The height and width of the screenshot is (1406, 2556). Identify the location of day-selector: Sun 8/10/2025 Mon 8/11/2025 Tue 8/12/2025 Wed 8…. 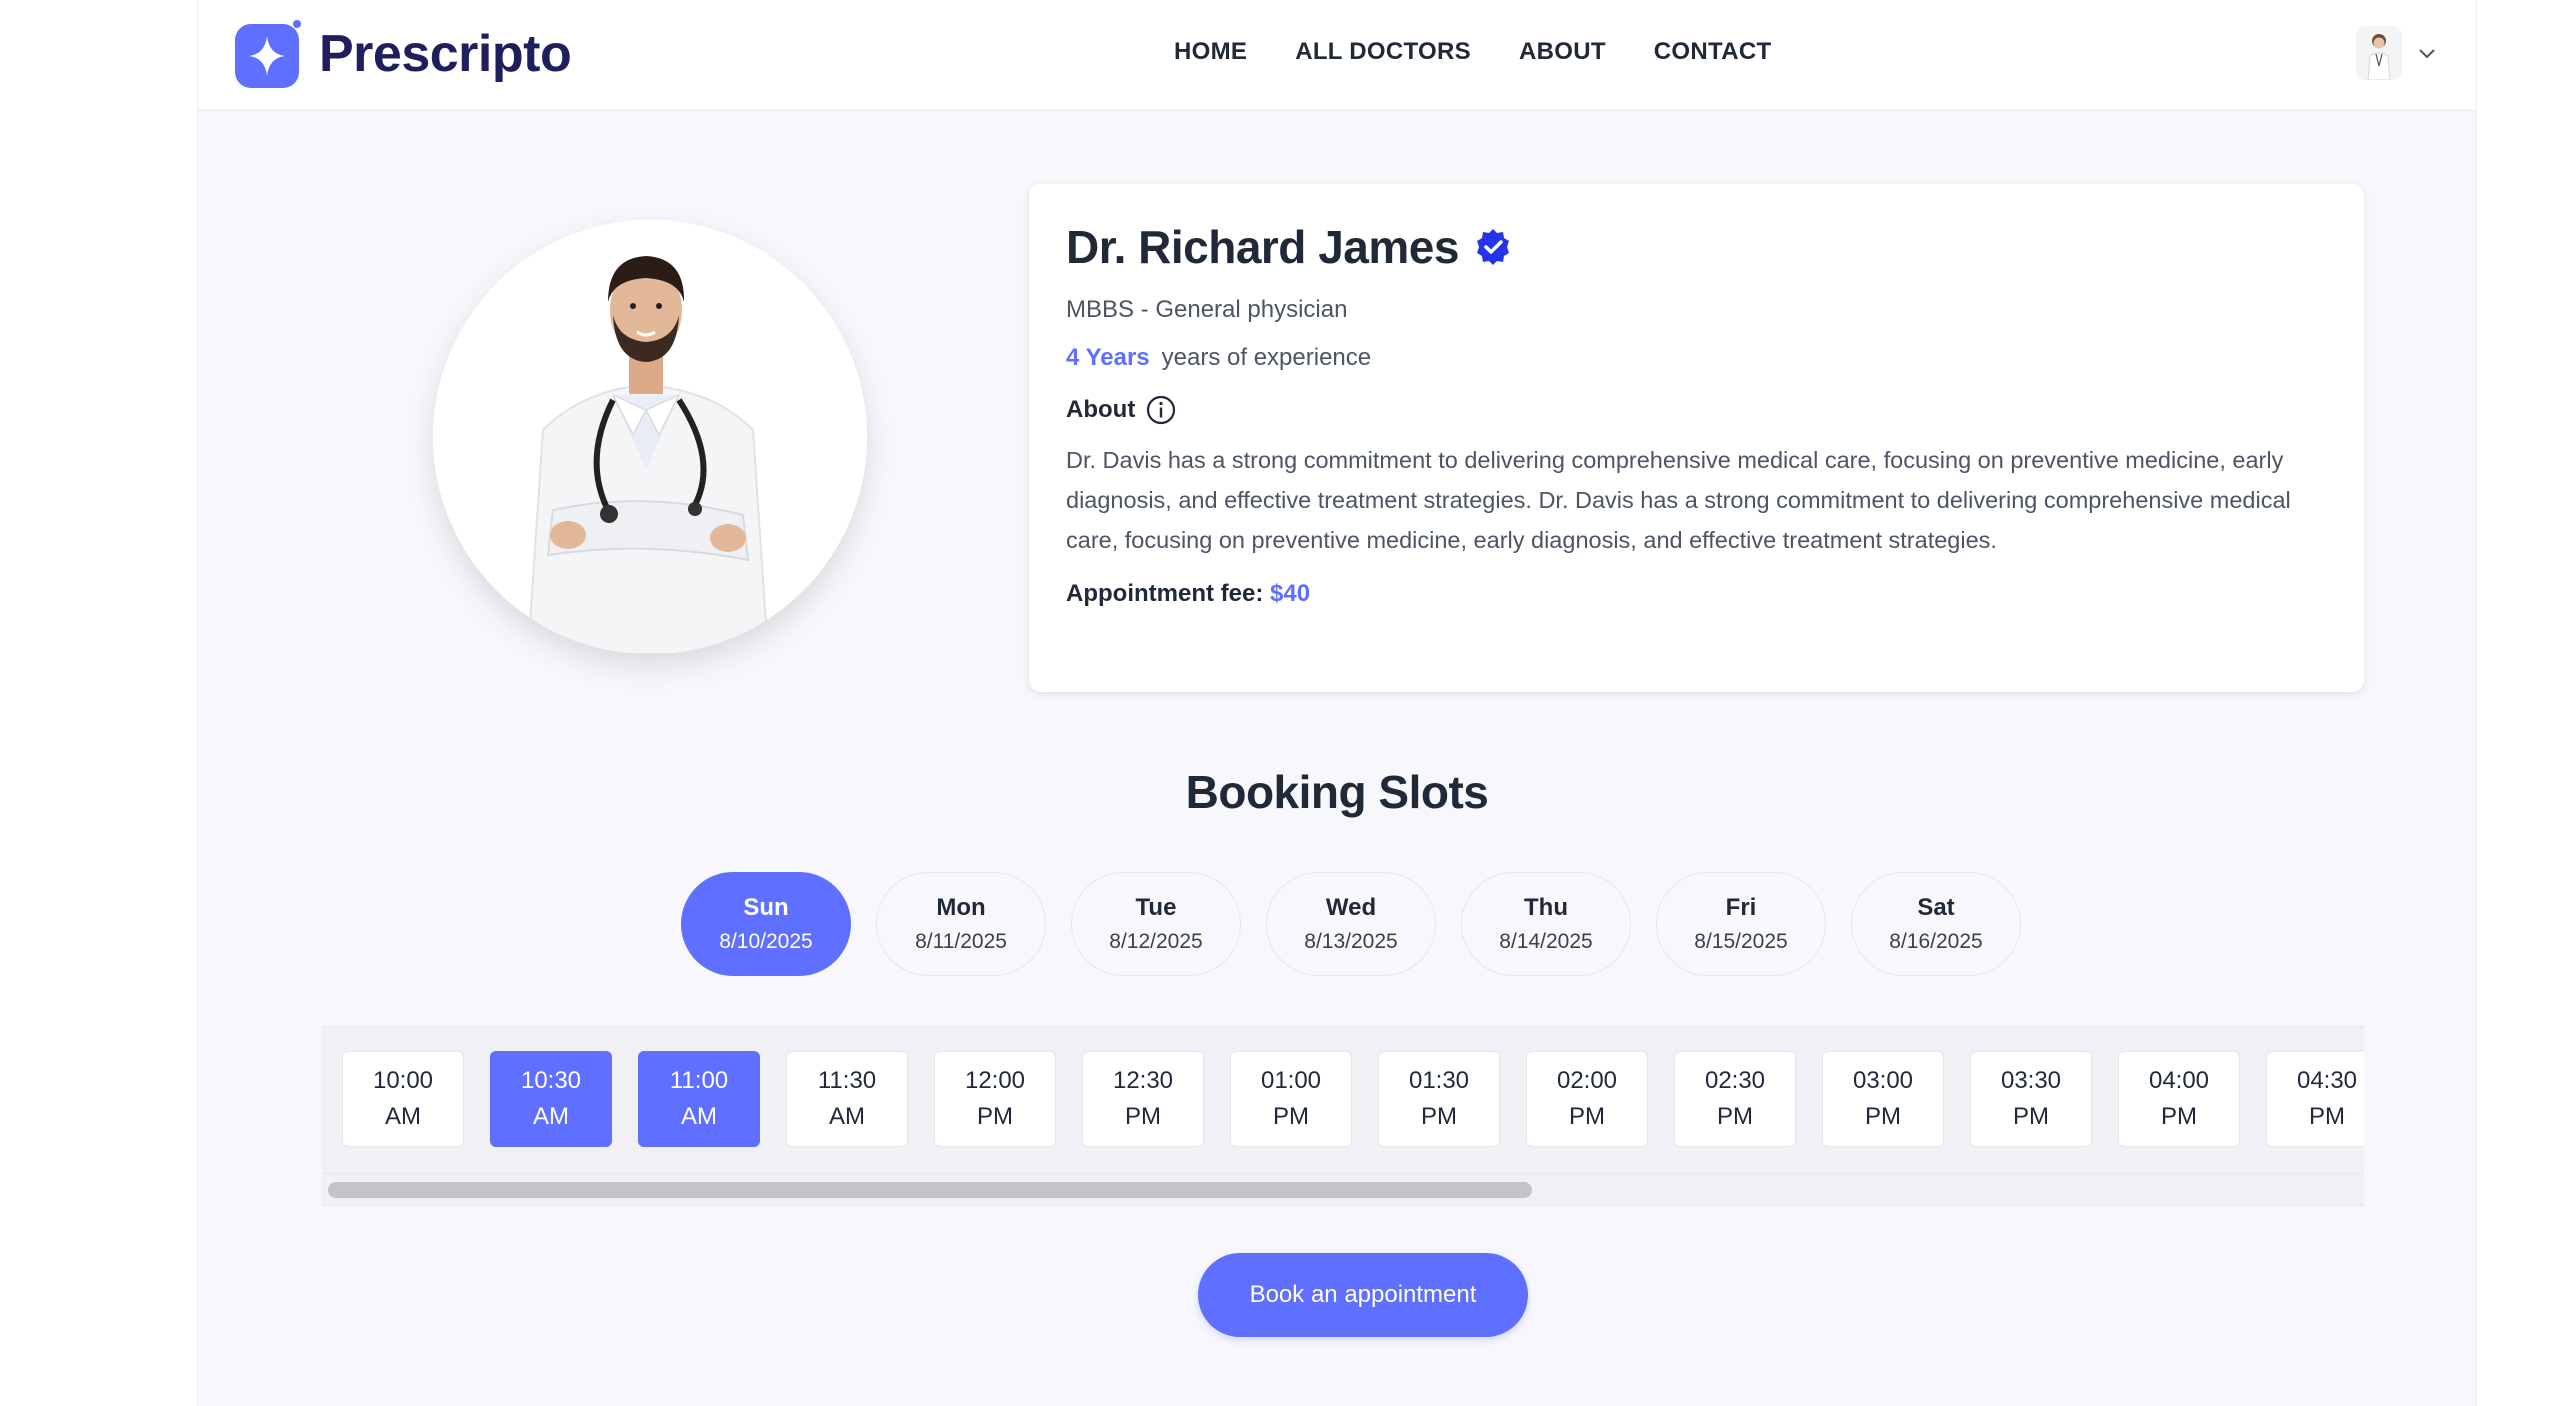
(1351, 924).